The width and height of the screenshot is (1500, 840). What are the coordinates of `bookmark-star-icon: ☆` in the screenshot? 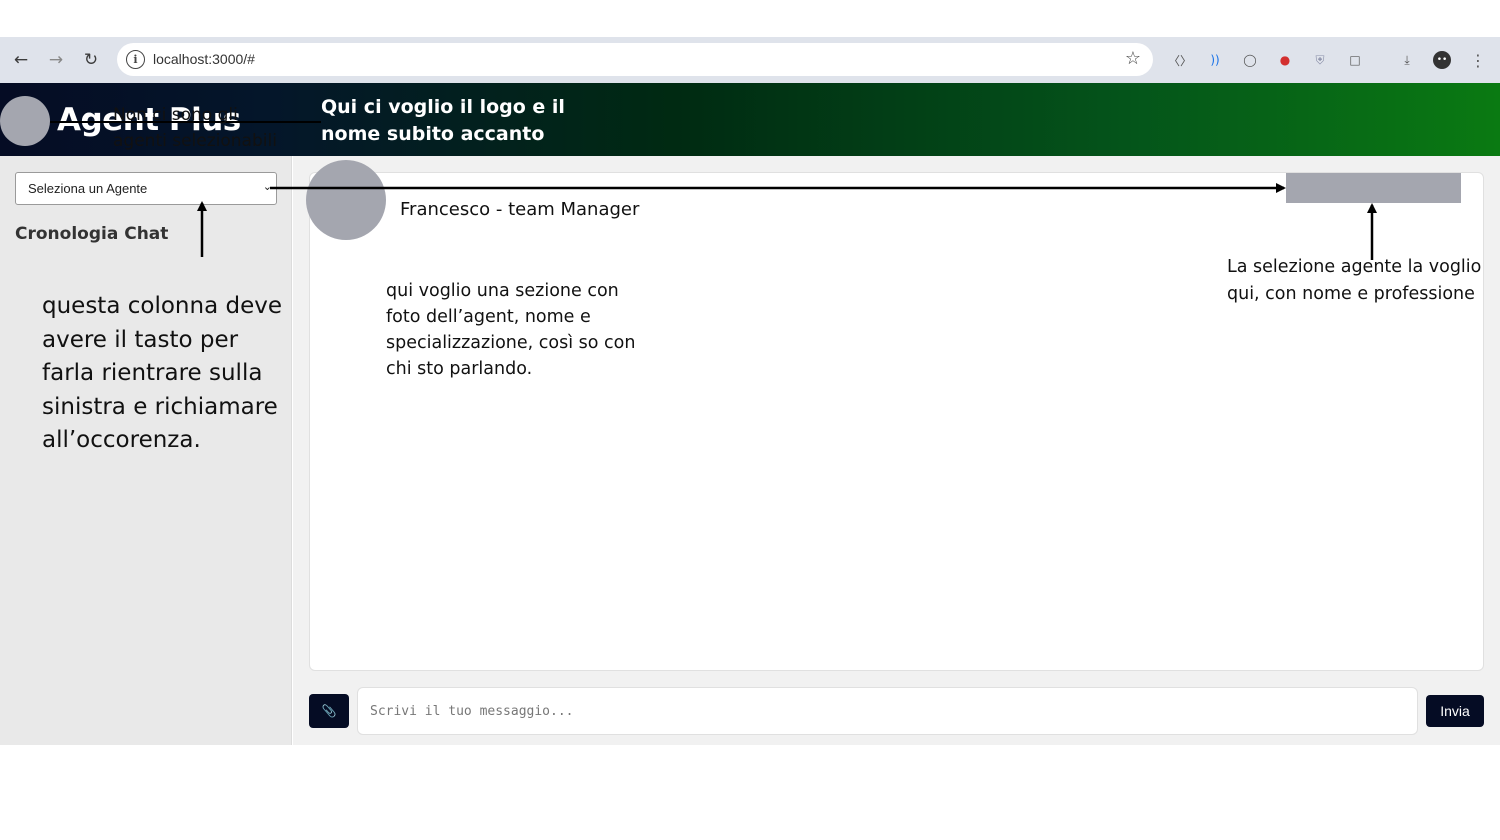 It's located at (1133, 58).